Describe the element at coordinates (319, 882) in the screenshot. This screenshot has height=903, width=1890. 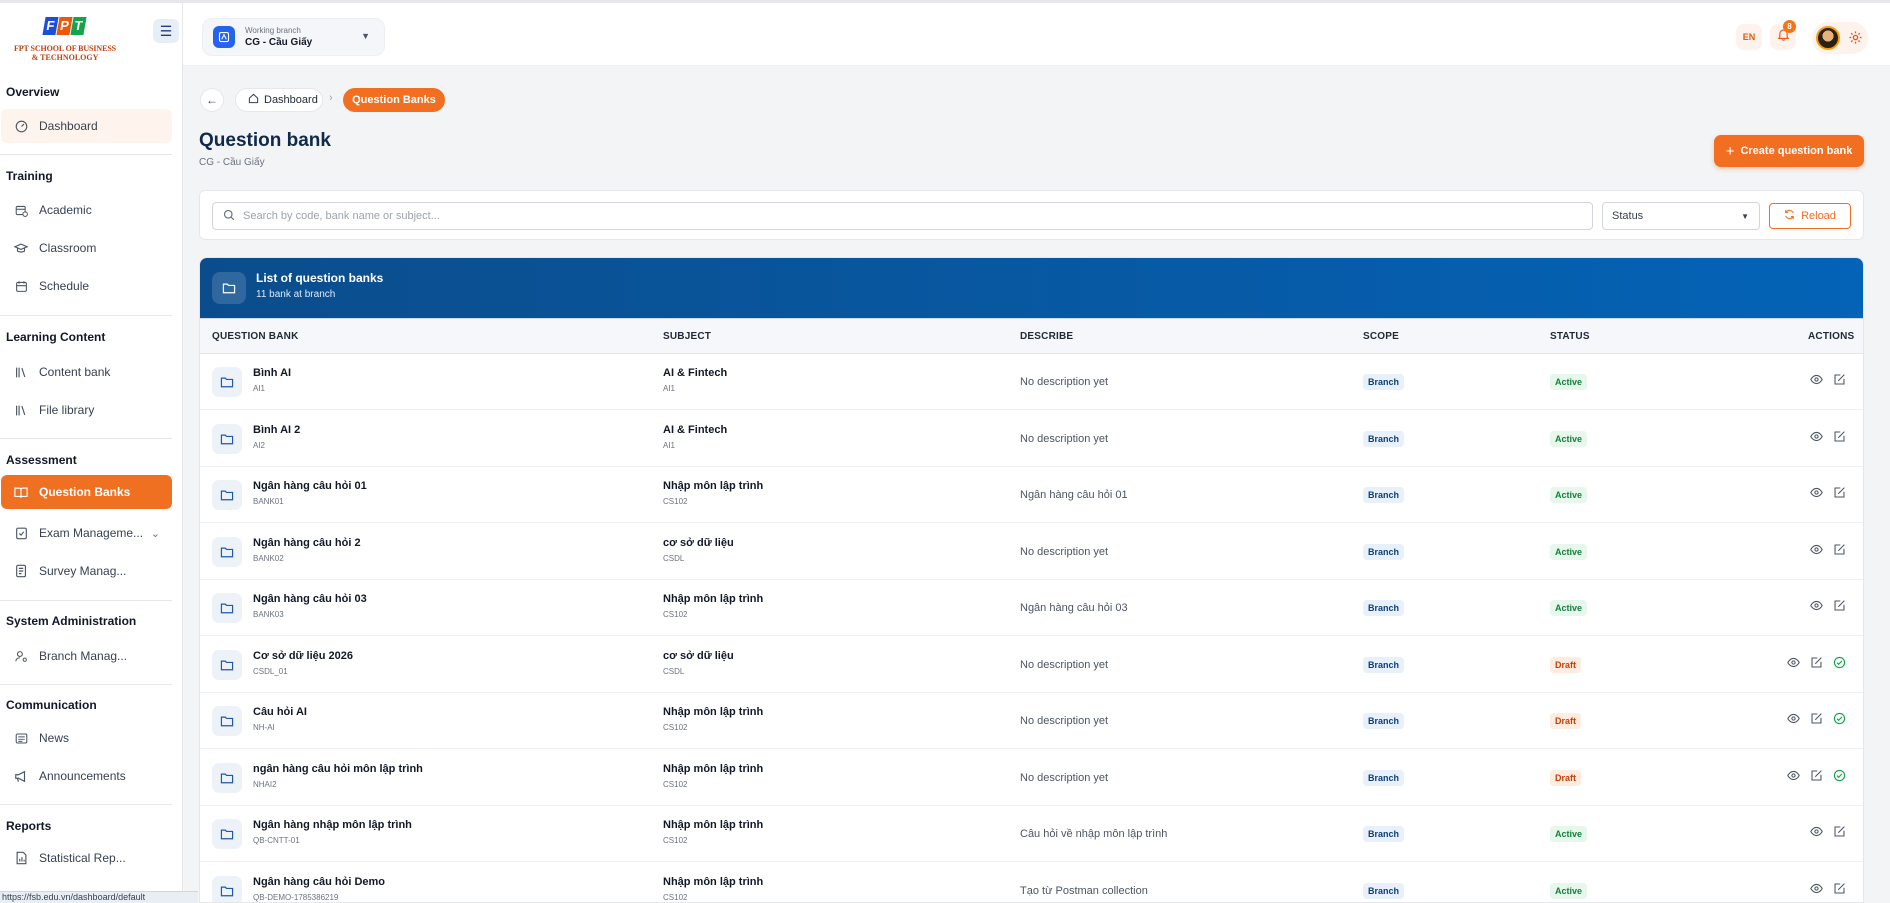
I see `bank-name: Ngân hàng câu hỏi Demo` at that location.